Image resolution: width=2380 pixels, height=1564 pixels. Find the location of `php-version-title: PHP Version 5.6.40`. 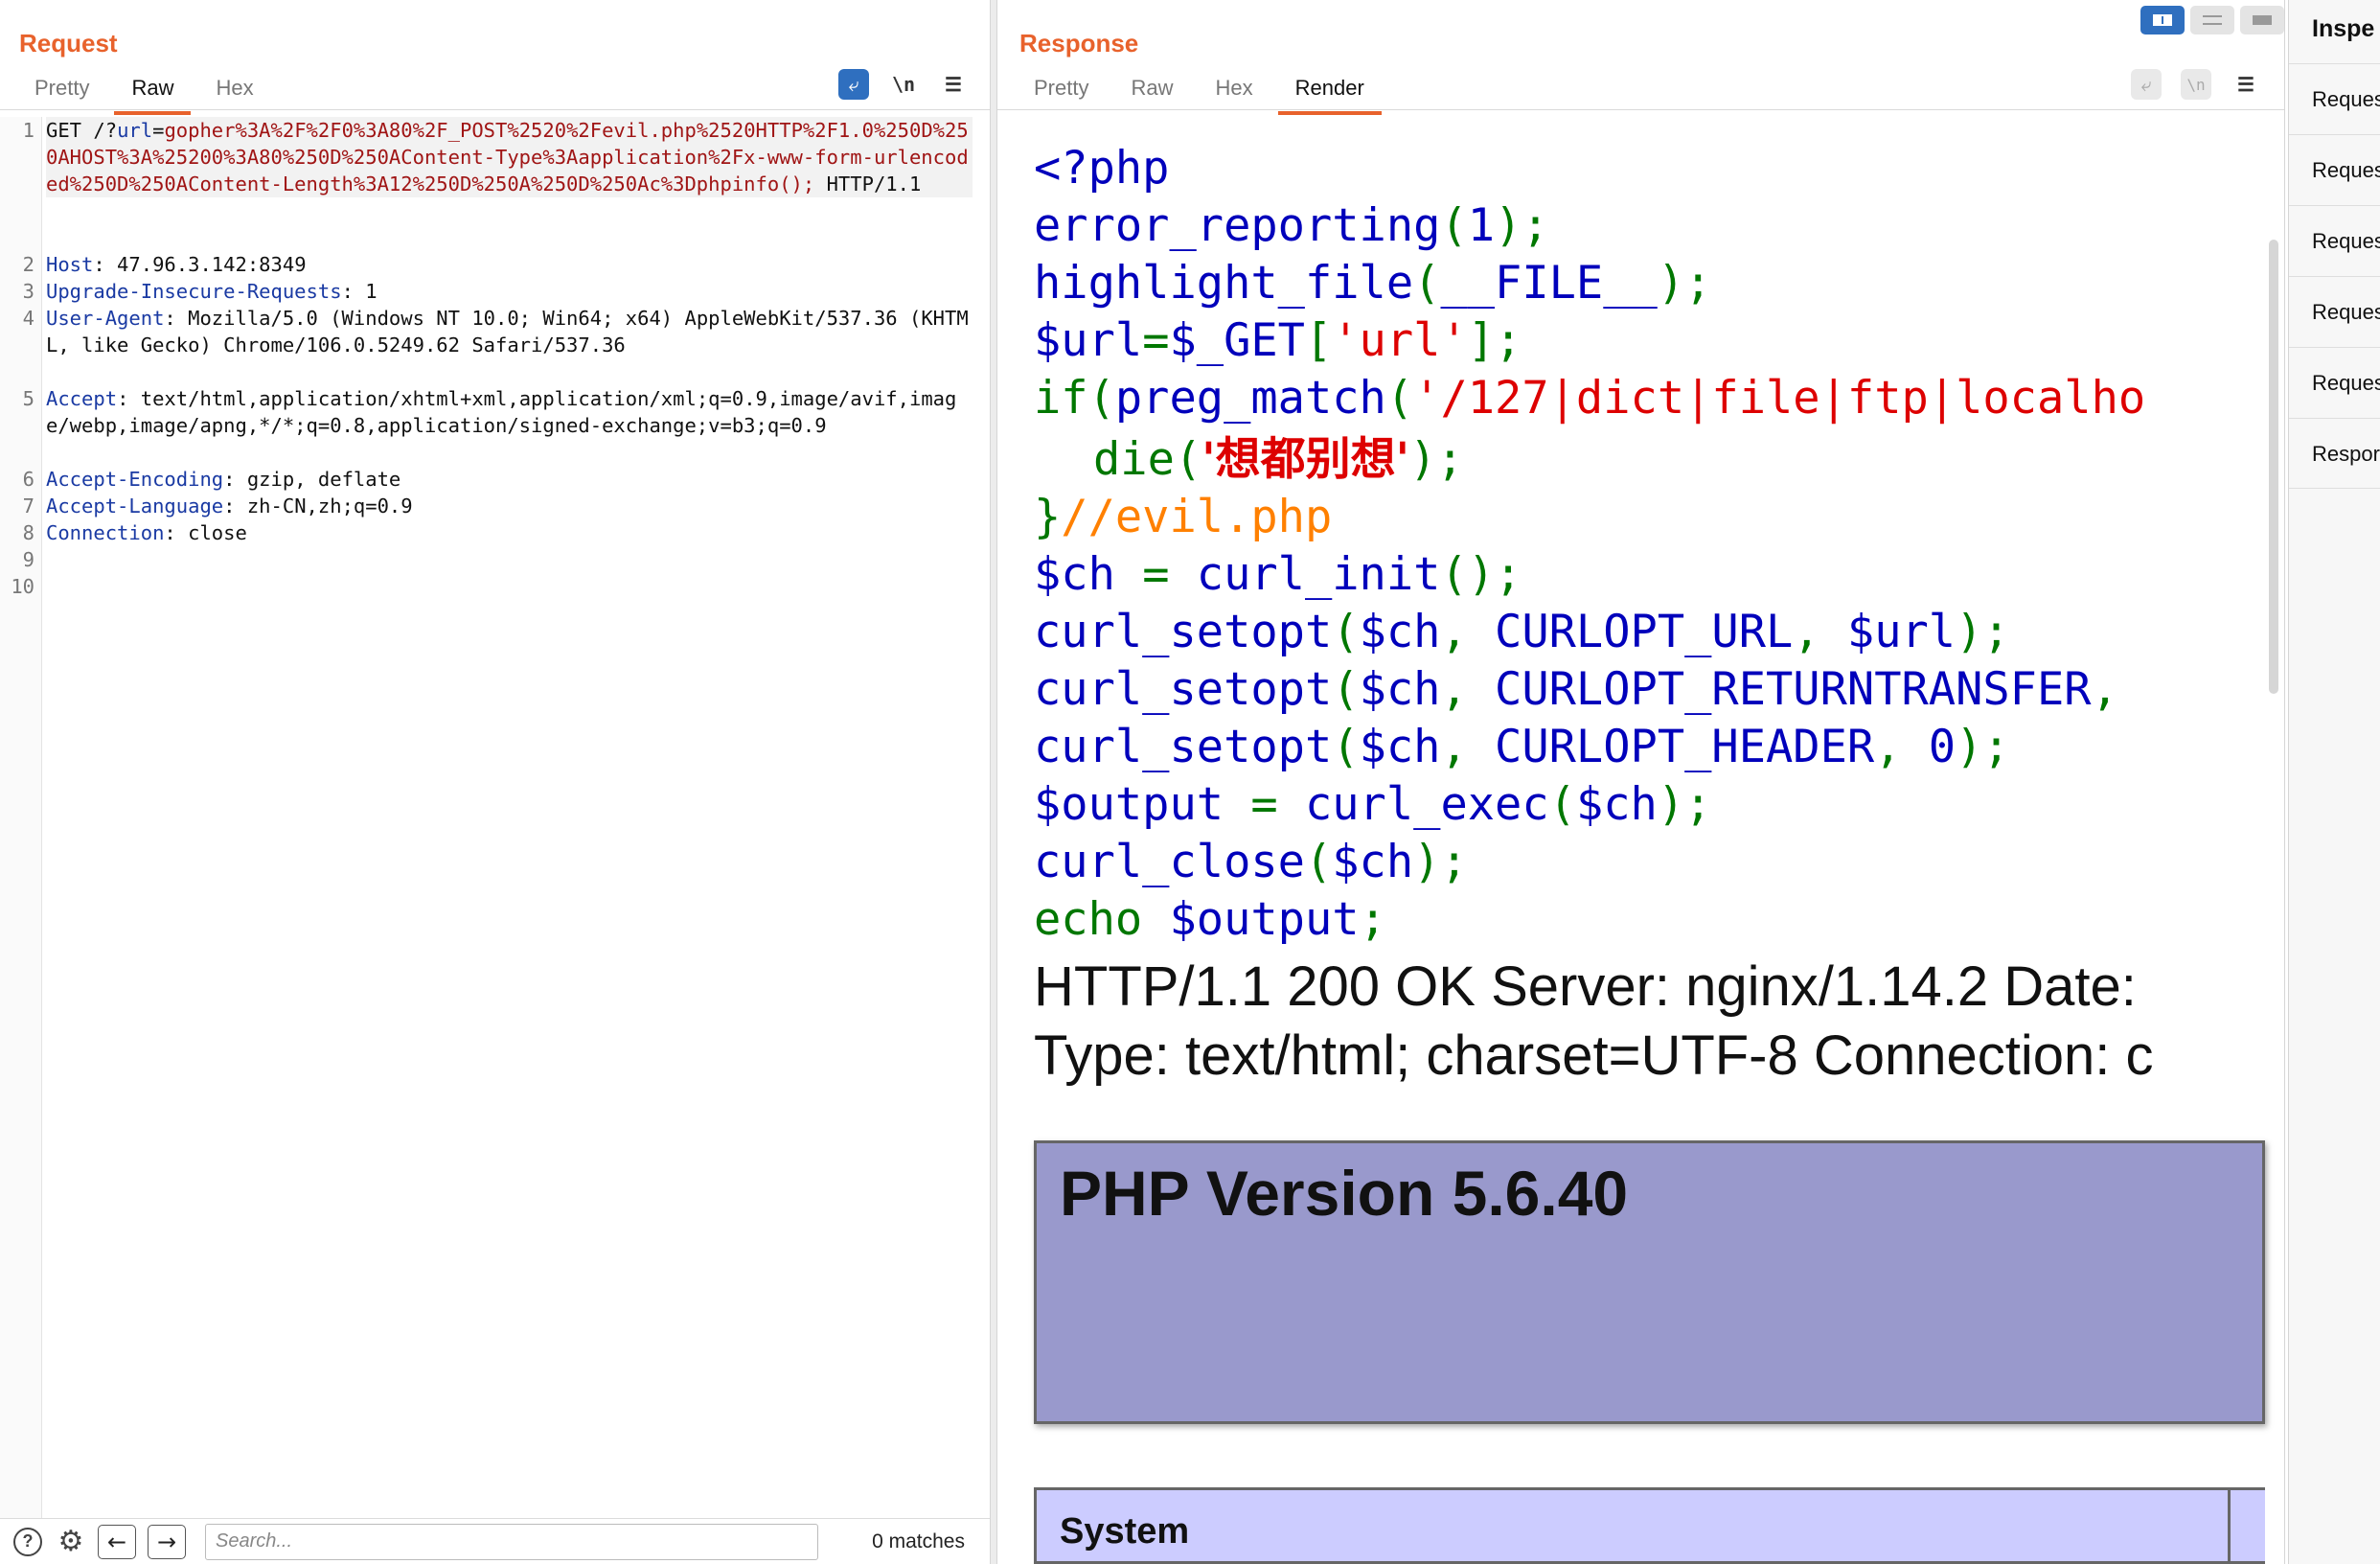

php-version-title: PHP Version 5.6.40 is located at coordinates (1345, 1193).